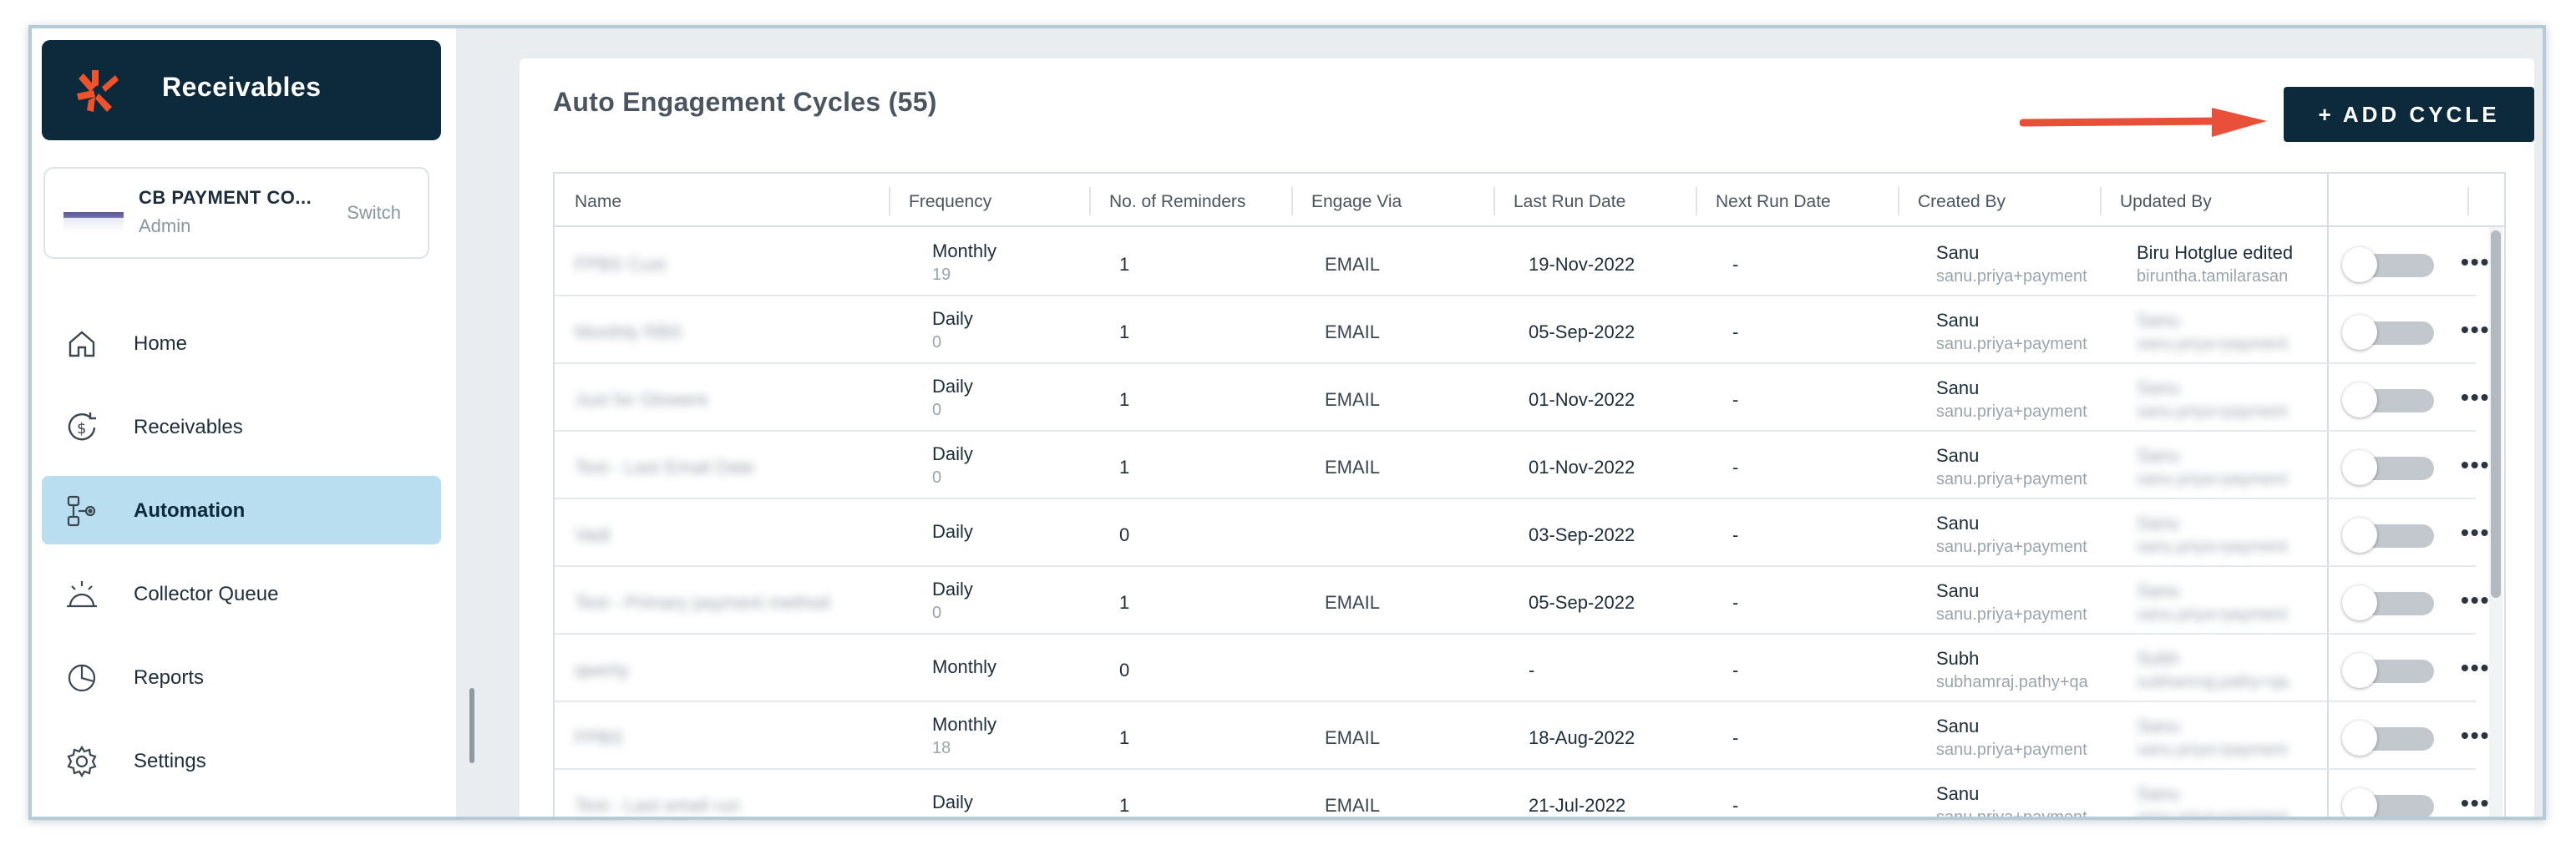  I want to click on pie-chart-icon, so click(82, 678).